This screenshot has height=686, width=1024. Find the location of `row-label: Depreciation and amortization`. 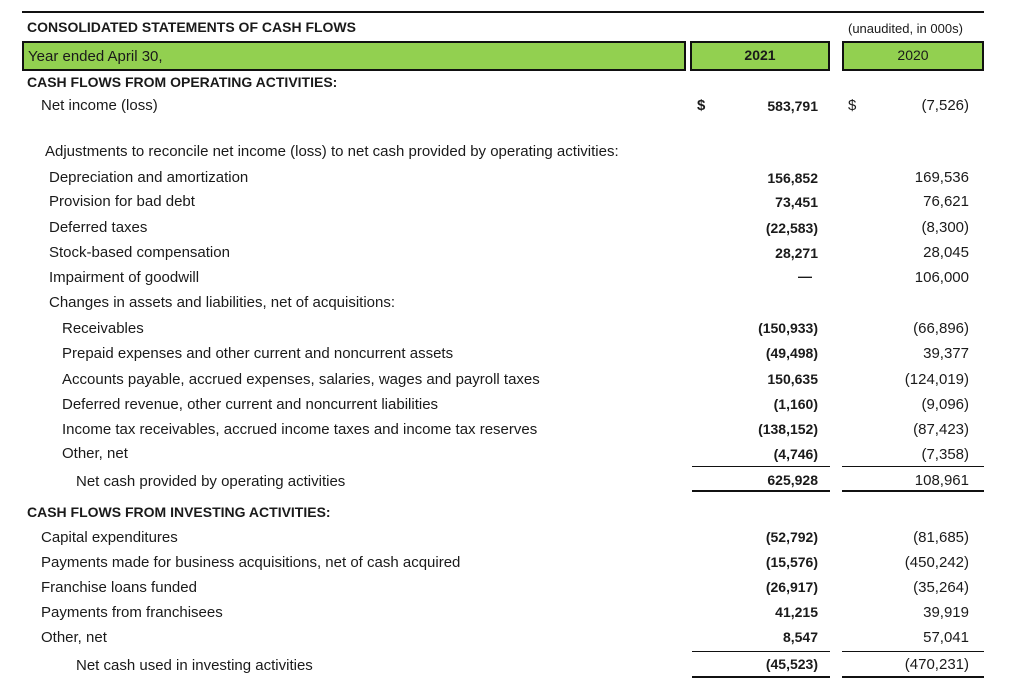

row-label: Depreciation and amortization is located at coordinates (149, 177).